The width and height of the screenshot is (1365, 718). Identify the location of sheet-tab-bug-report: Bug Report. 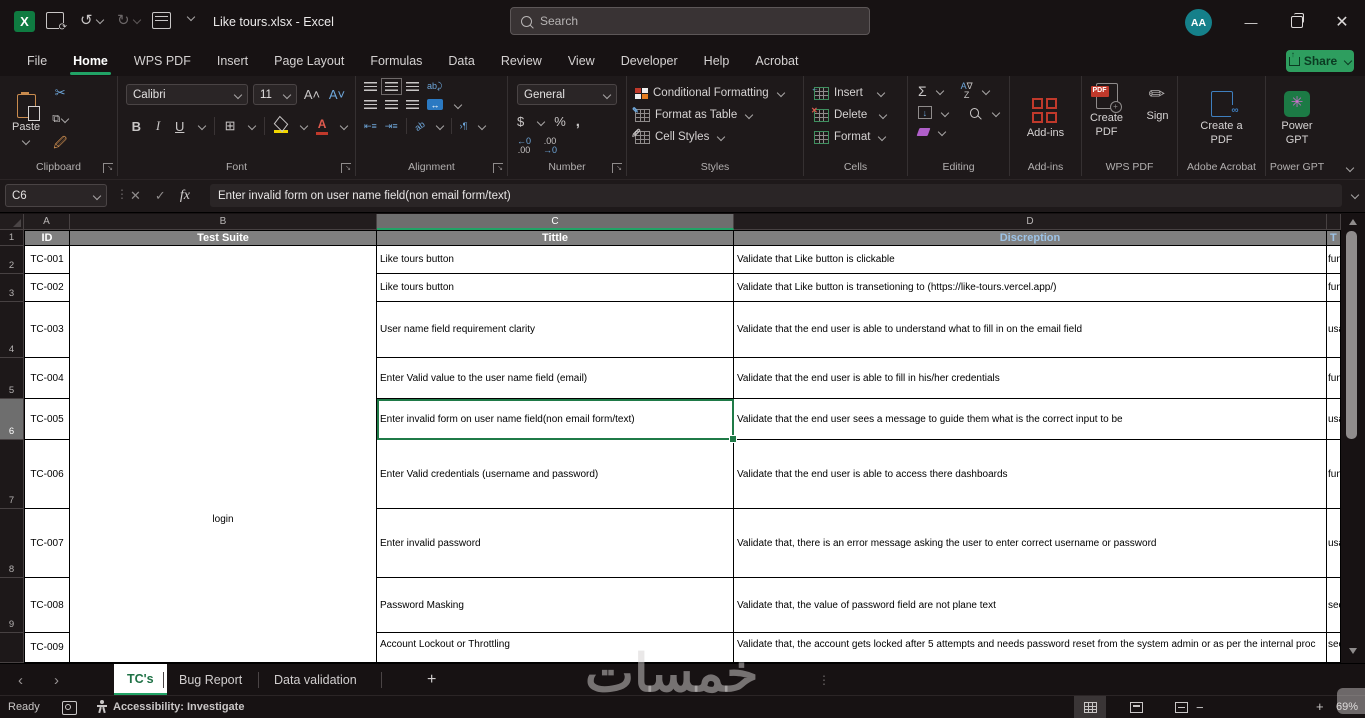
(210, 680).